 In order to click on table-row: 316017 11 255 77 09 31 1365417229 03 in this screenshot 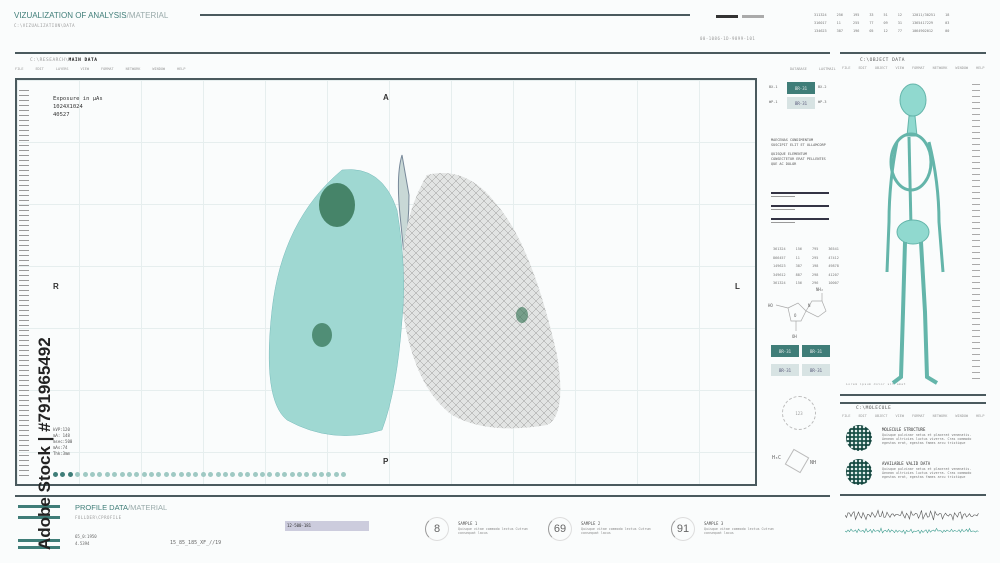, I will do `click(885, 23)`.